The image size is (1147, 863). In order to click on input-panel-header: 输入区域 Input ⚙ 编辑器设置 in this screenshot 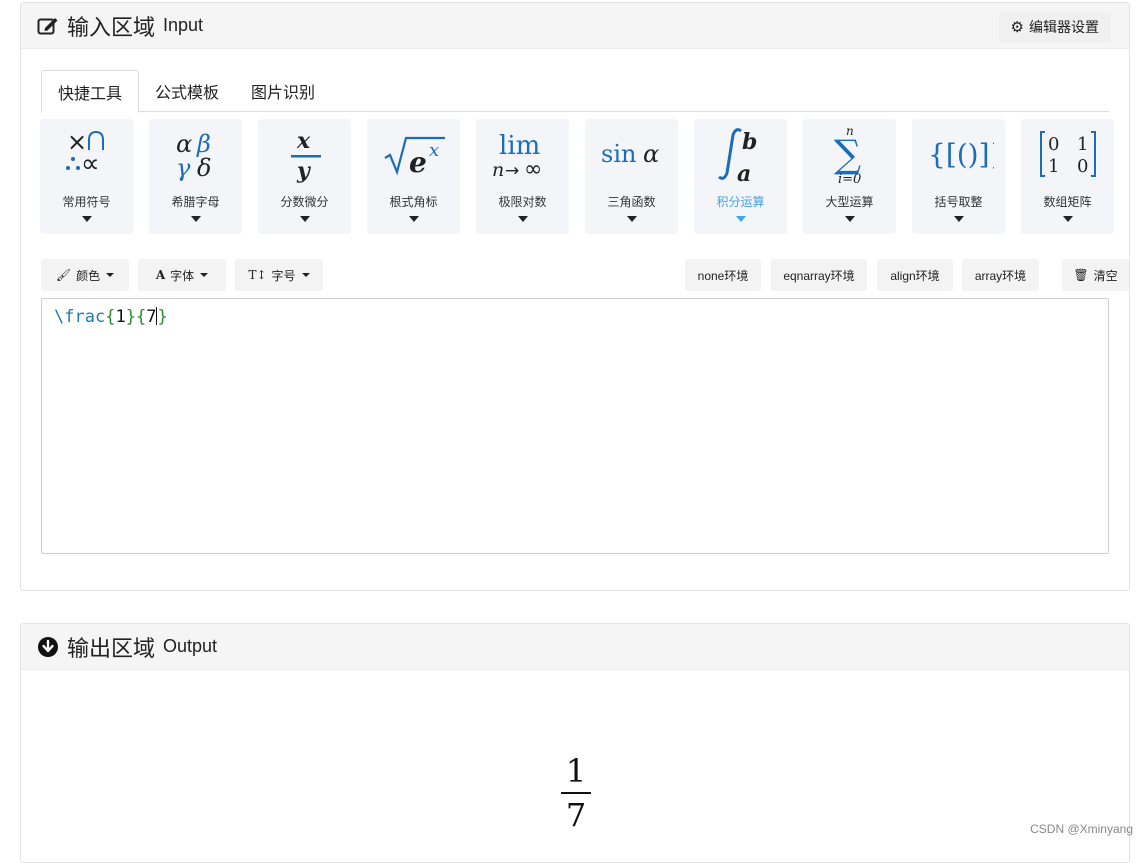, I will do `click(575, 26)`.